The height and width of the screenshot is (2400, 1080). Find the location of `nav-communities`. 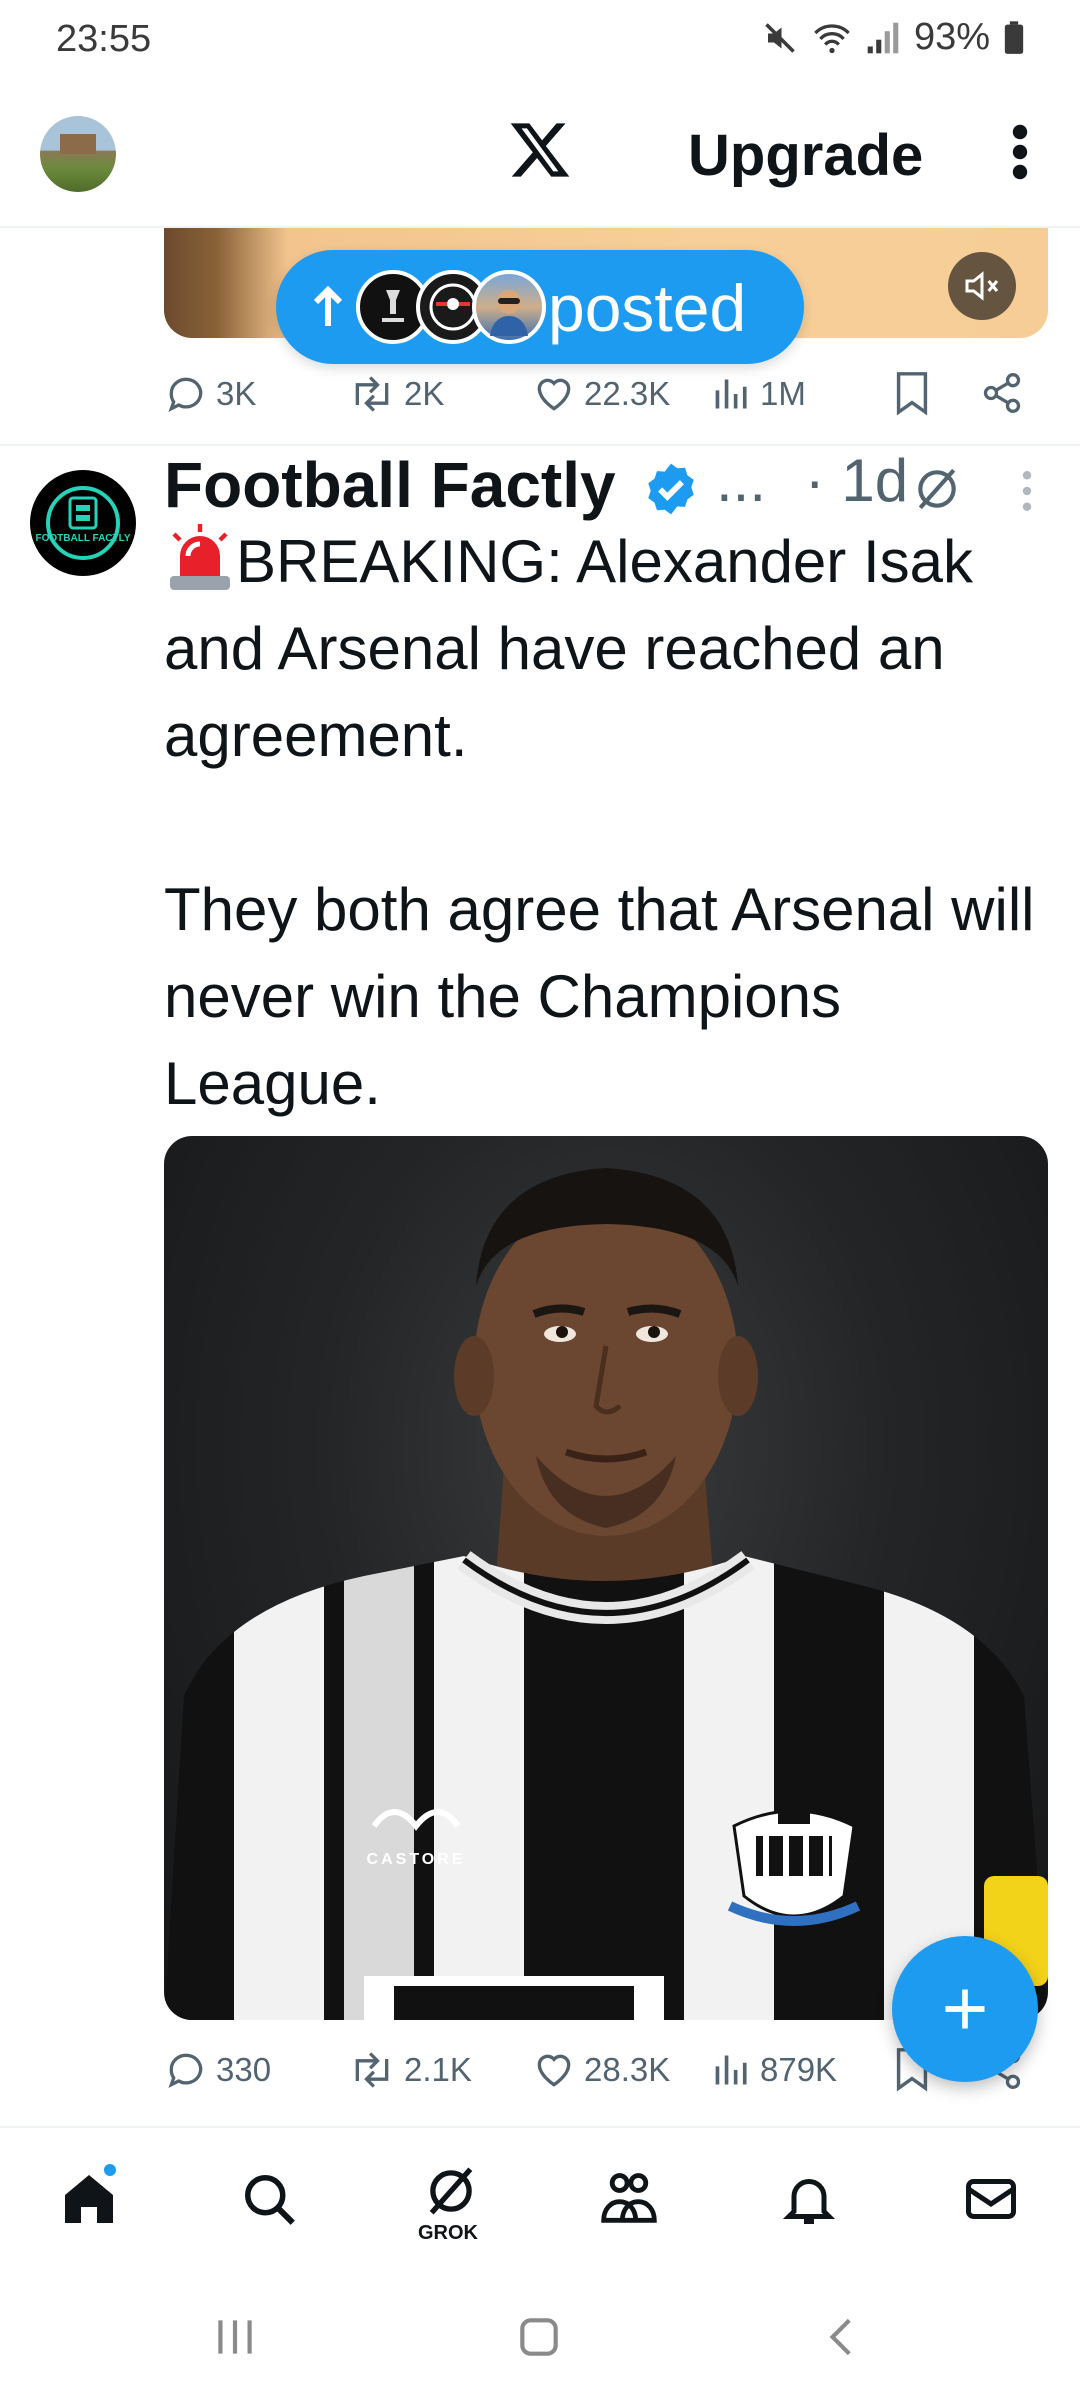

nav-communities is located at coordinates (629, 2199).